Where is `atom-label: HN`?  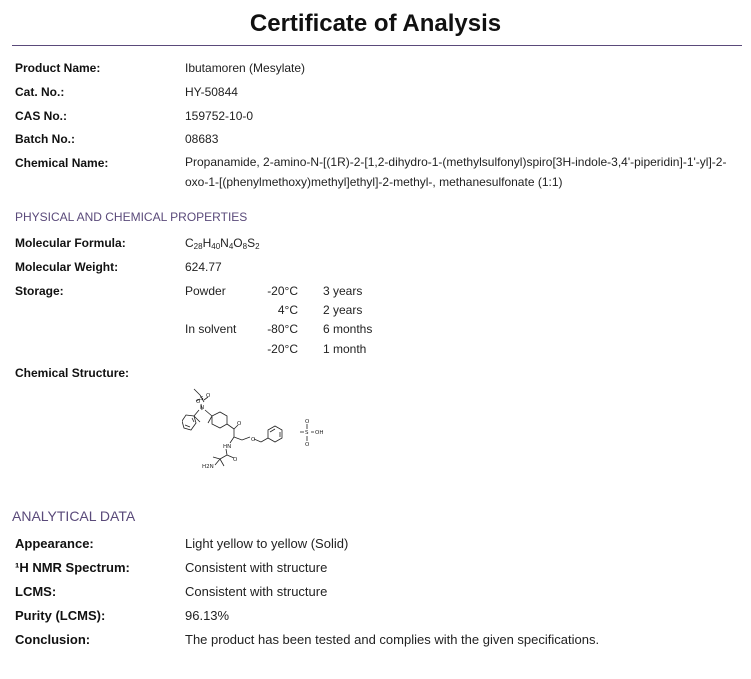 atom-label: HN is located at coordinates (227, 447).